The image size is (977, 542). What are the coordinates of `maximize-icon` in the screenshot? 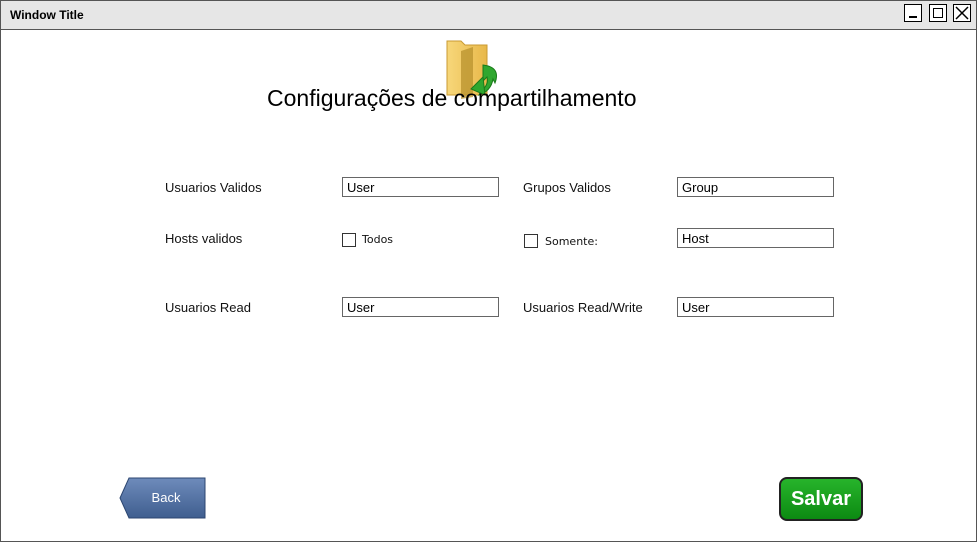 It's located at (938, 13).